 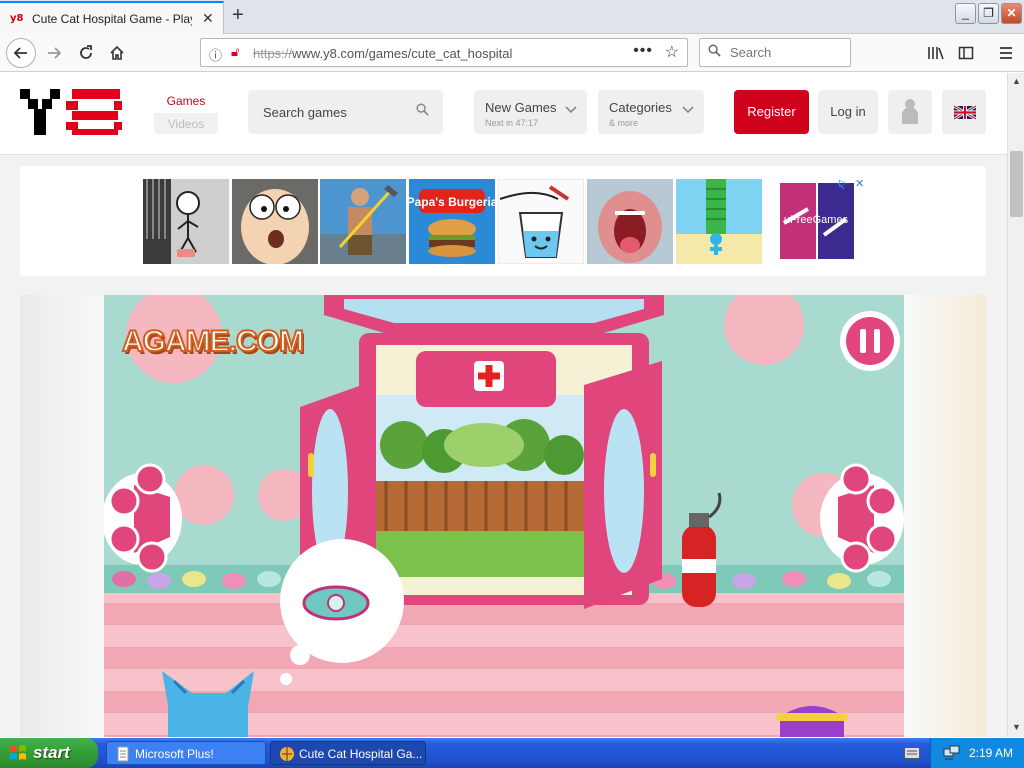 What do you see at coordinates (238, 15) in the screenshot?
I see `new-tab-button: +` at bounding box center [238, 15].